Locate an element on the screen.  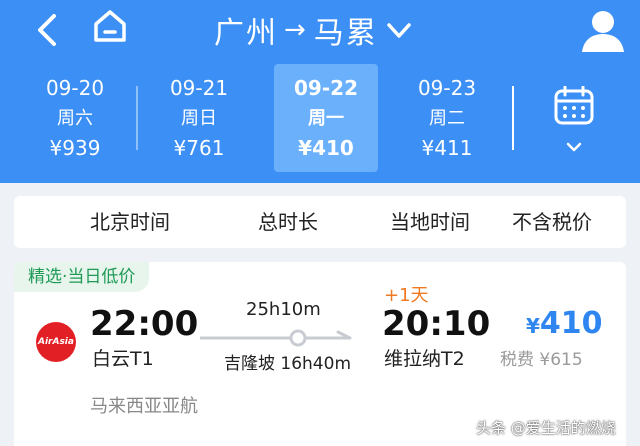
date-tab-0923: 09-23 周二 ¥411 is located at coordinates (447, 118).